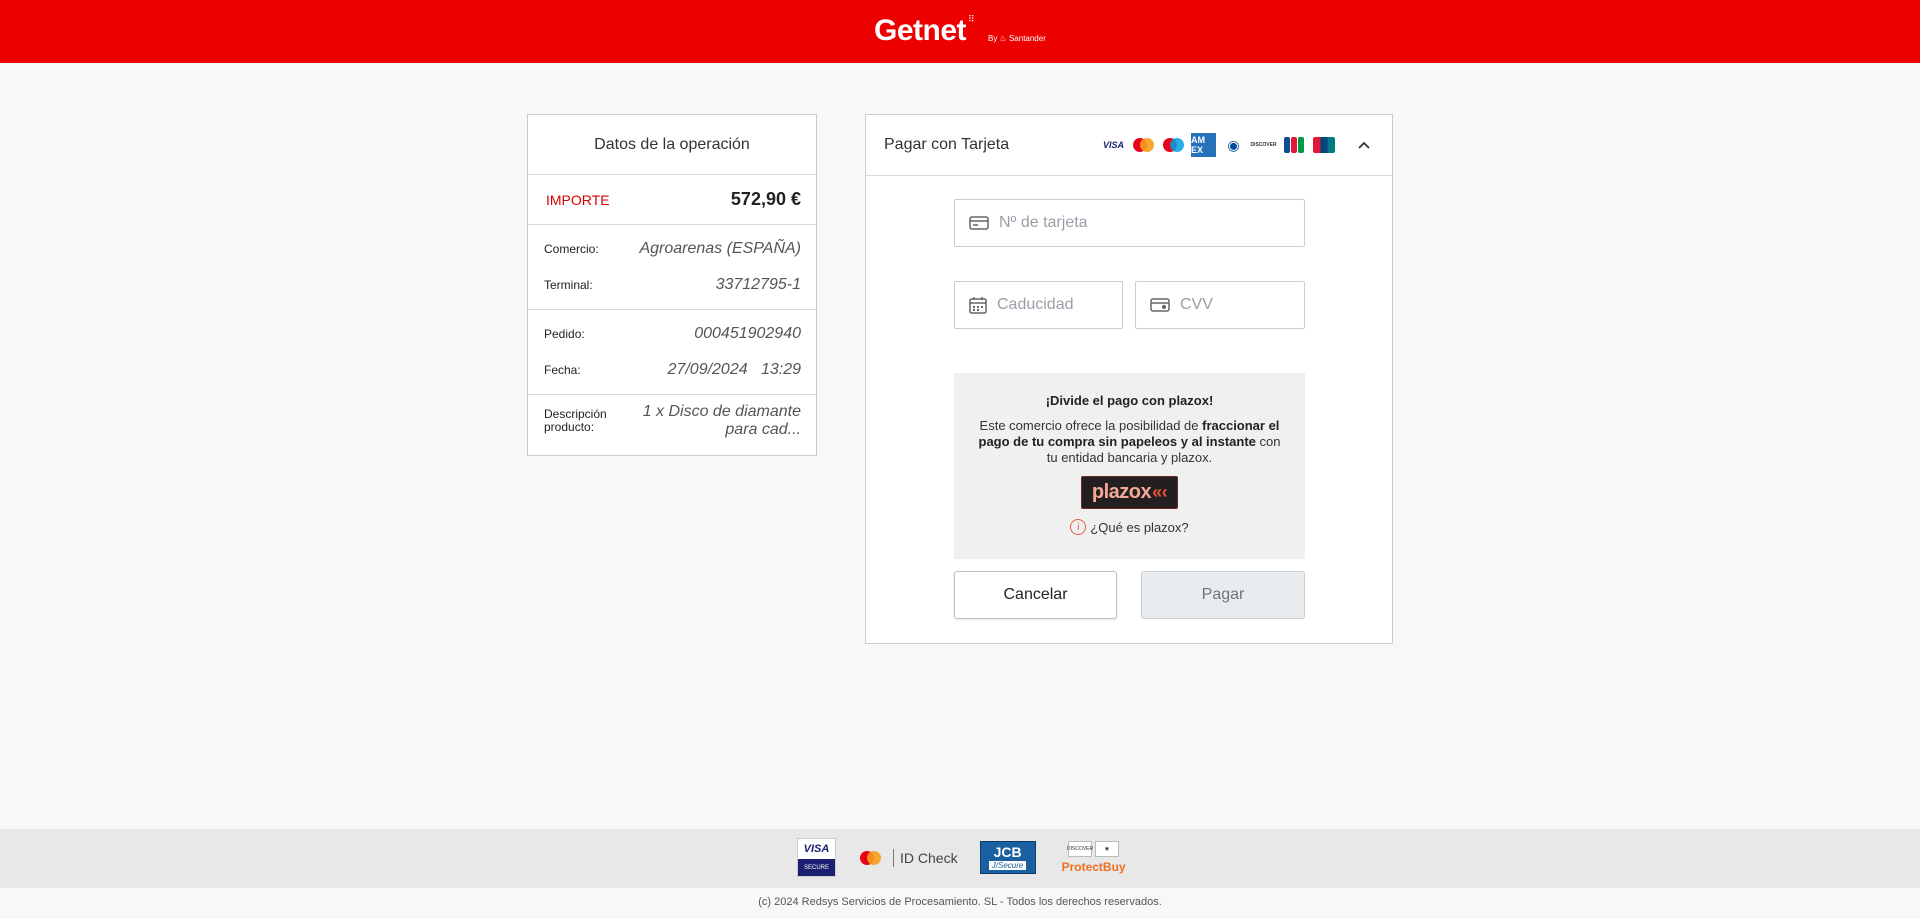  I want to click on diners-logo-icon: ◉, so click(1233, 144).